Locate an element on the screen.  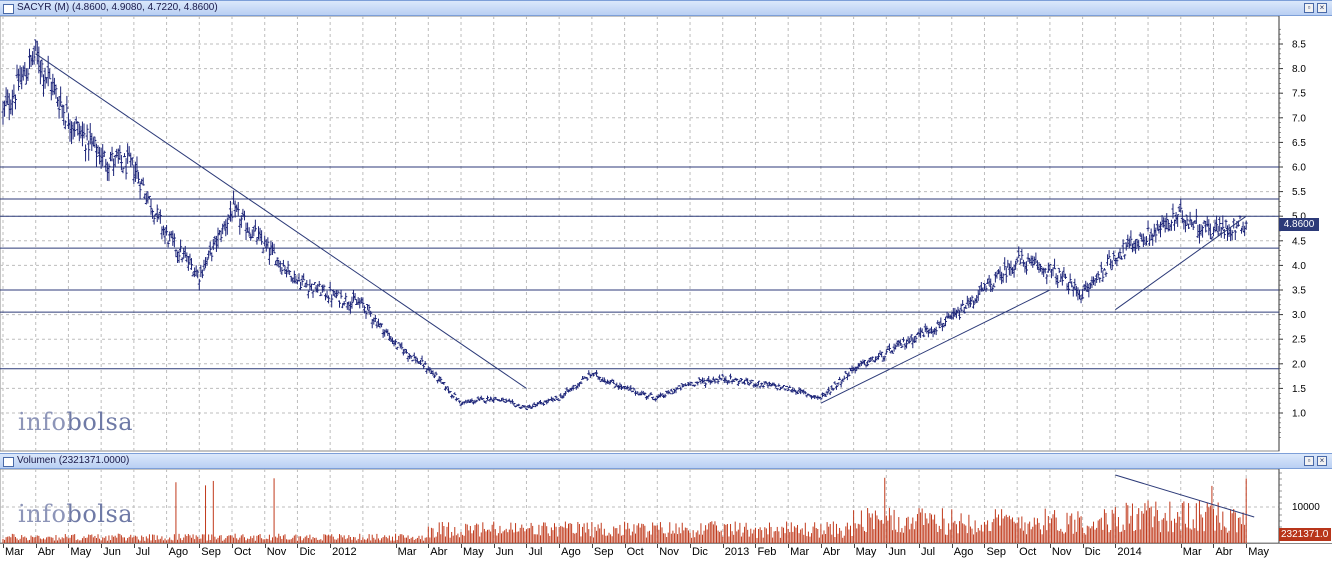
x-tick-label: 2013 is located at coordinates (737, 552).